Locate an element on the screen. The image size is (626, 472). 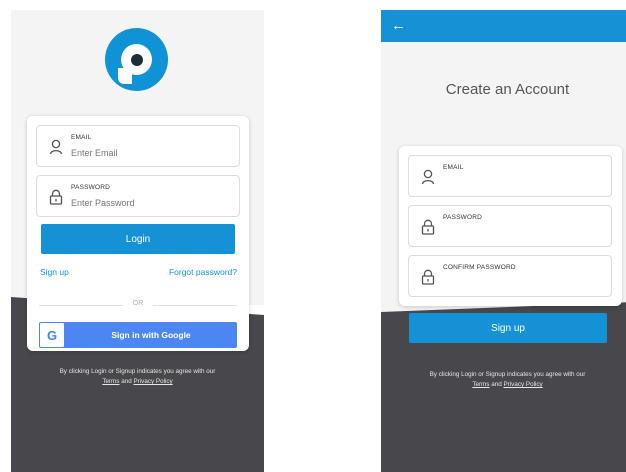
or-divider: OR is located at coordinates (138, 305).